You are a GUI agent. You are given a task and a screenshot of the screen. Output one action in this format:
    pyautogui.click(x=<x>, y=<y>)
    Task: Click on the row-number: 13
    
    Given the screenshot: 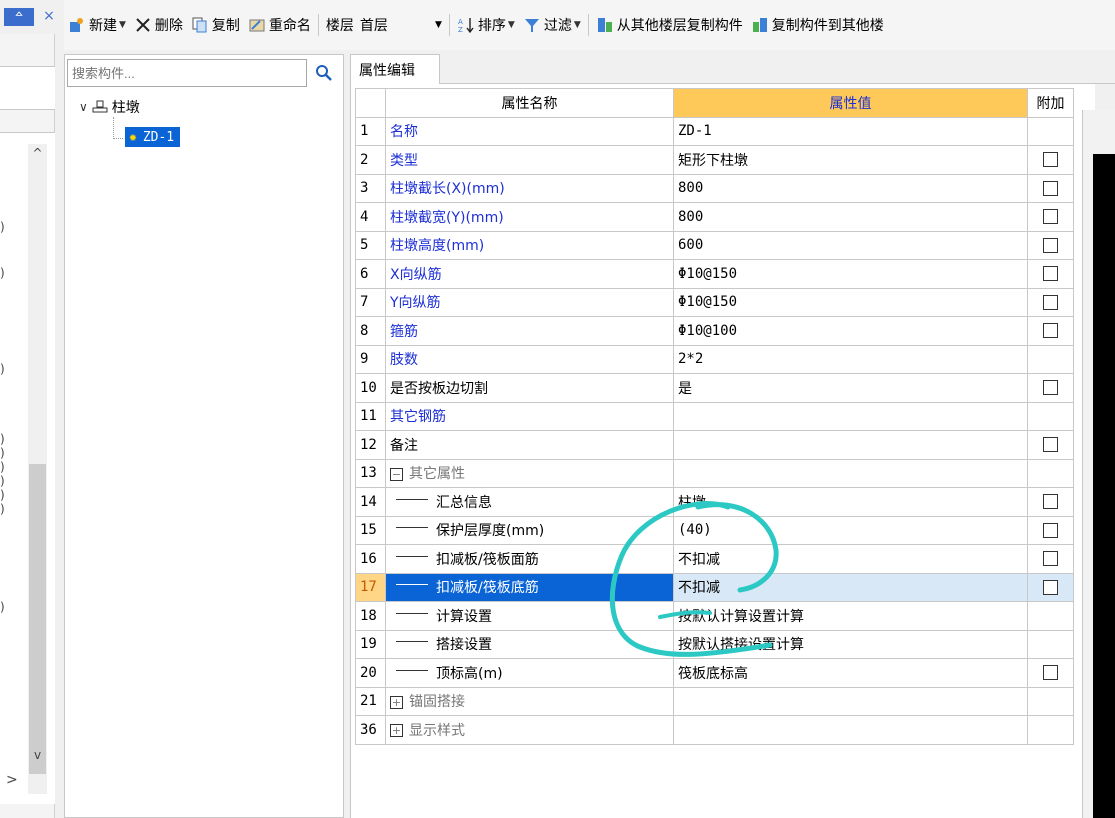 What is the action you would take?
    pyautogui.click(x=370, y=473)
    